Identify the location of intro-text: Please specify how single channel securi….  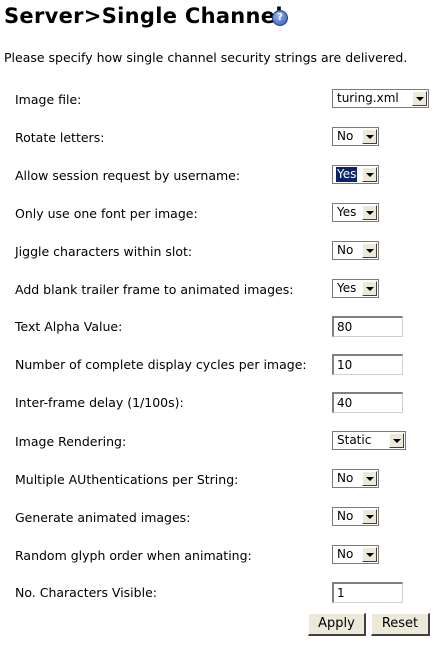
(206, 57).